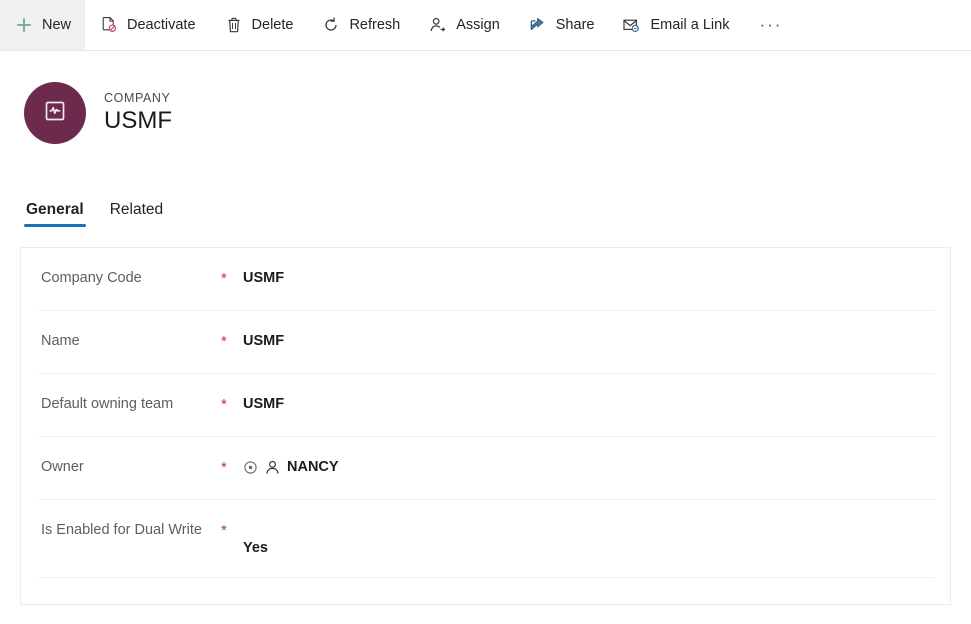 Image resolution: width=971 pixels, height=624 pixels. I want to click on read-only-lock-icon, so click(250, 467).